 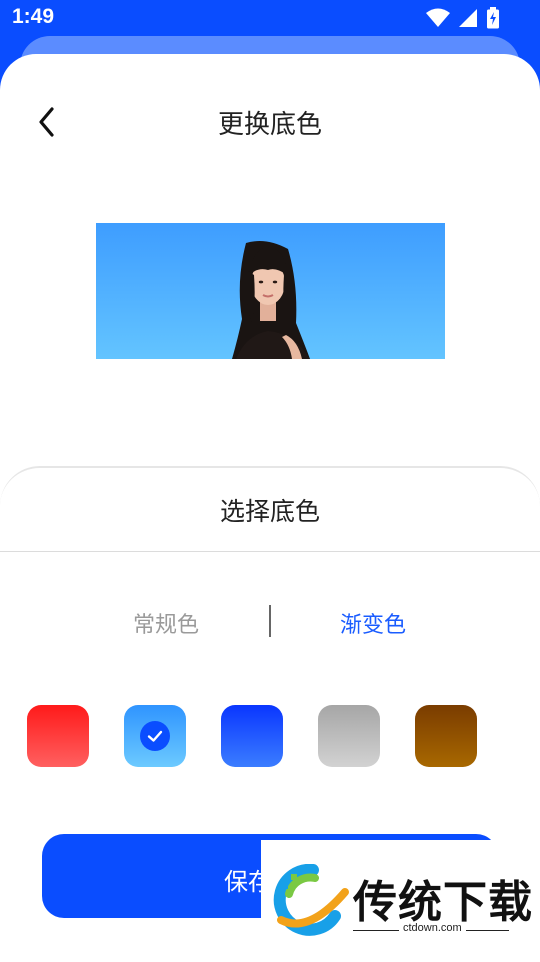 What do you see at coordinates (468, 18) in the screenshot?
I see `signal-icon` at bounding box center [468, 18].